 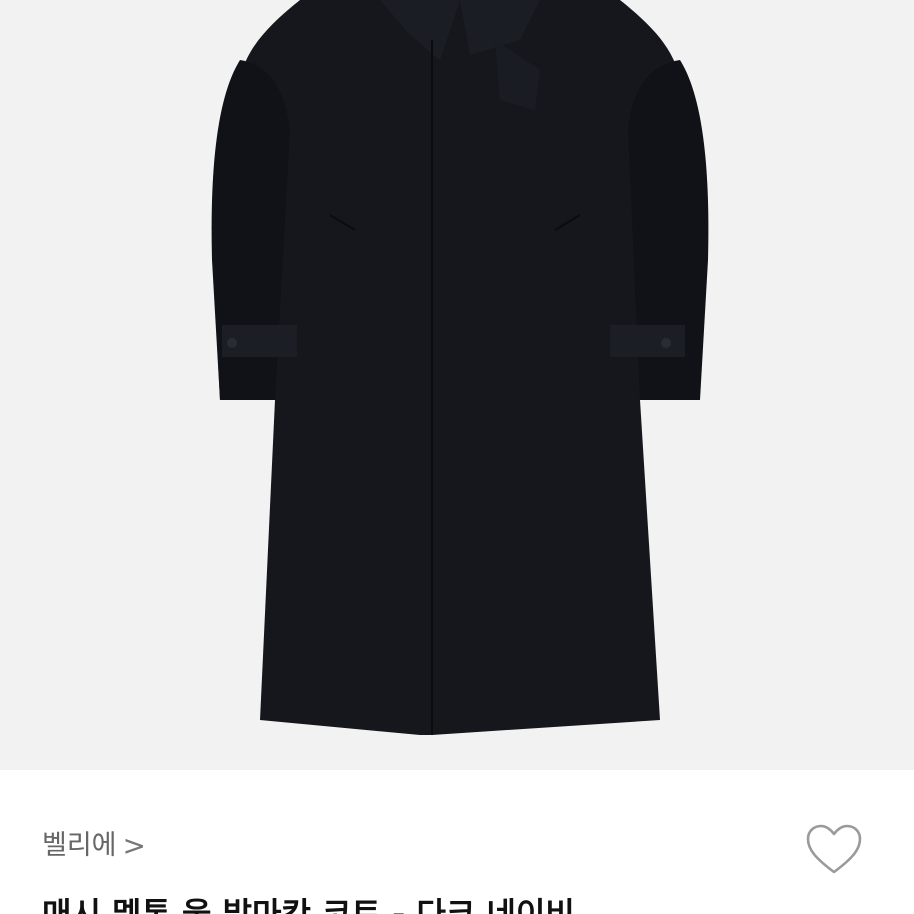 What do you see at coordinates (134, 845) in the screenshot?
I see `chevron-right-icon: >` at bounding box center [134, 845].